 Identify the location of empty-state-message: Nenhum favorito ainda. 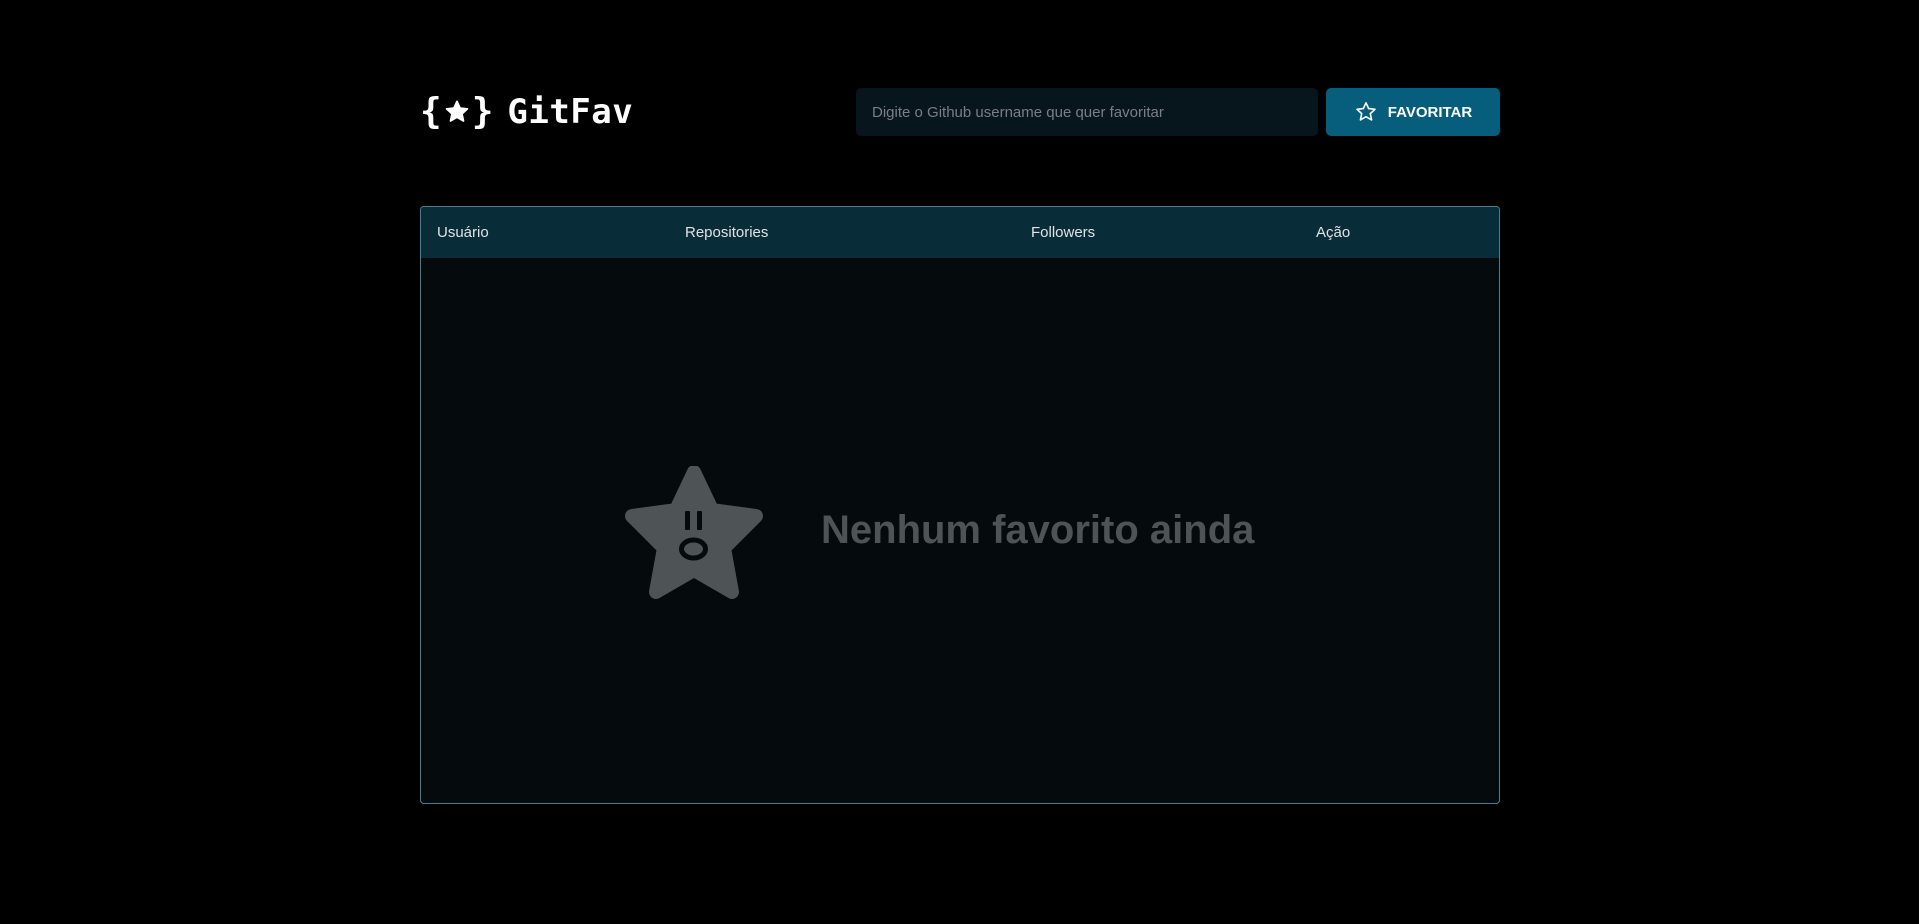
(1038, 530).